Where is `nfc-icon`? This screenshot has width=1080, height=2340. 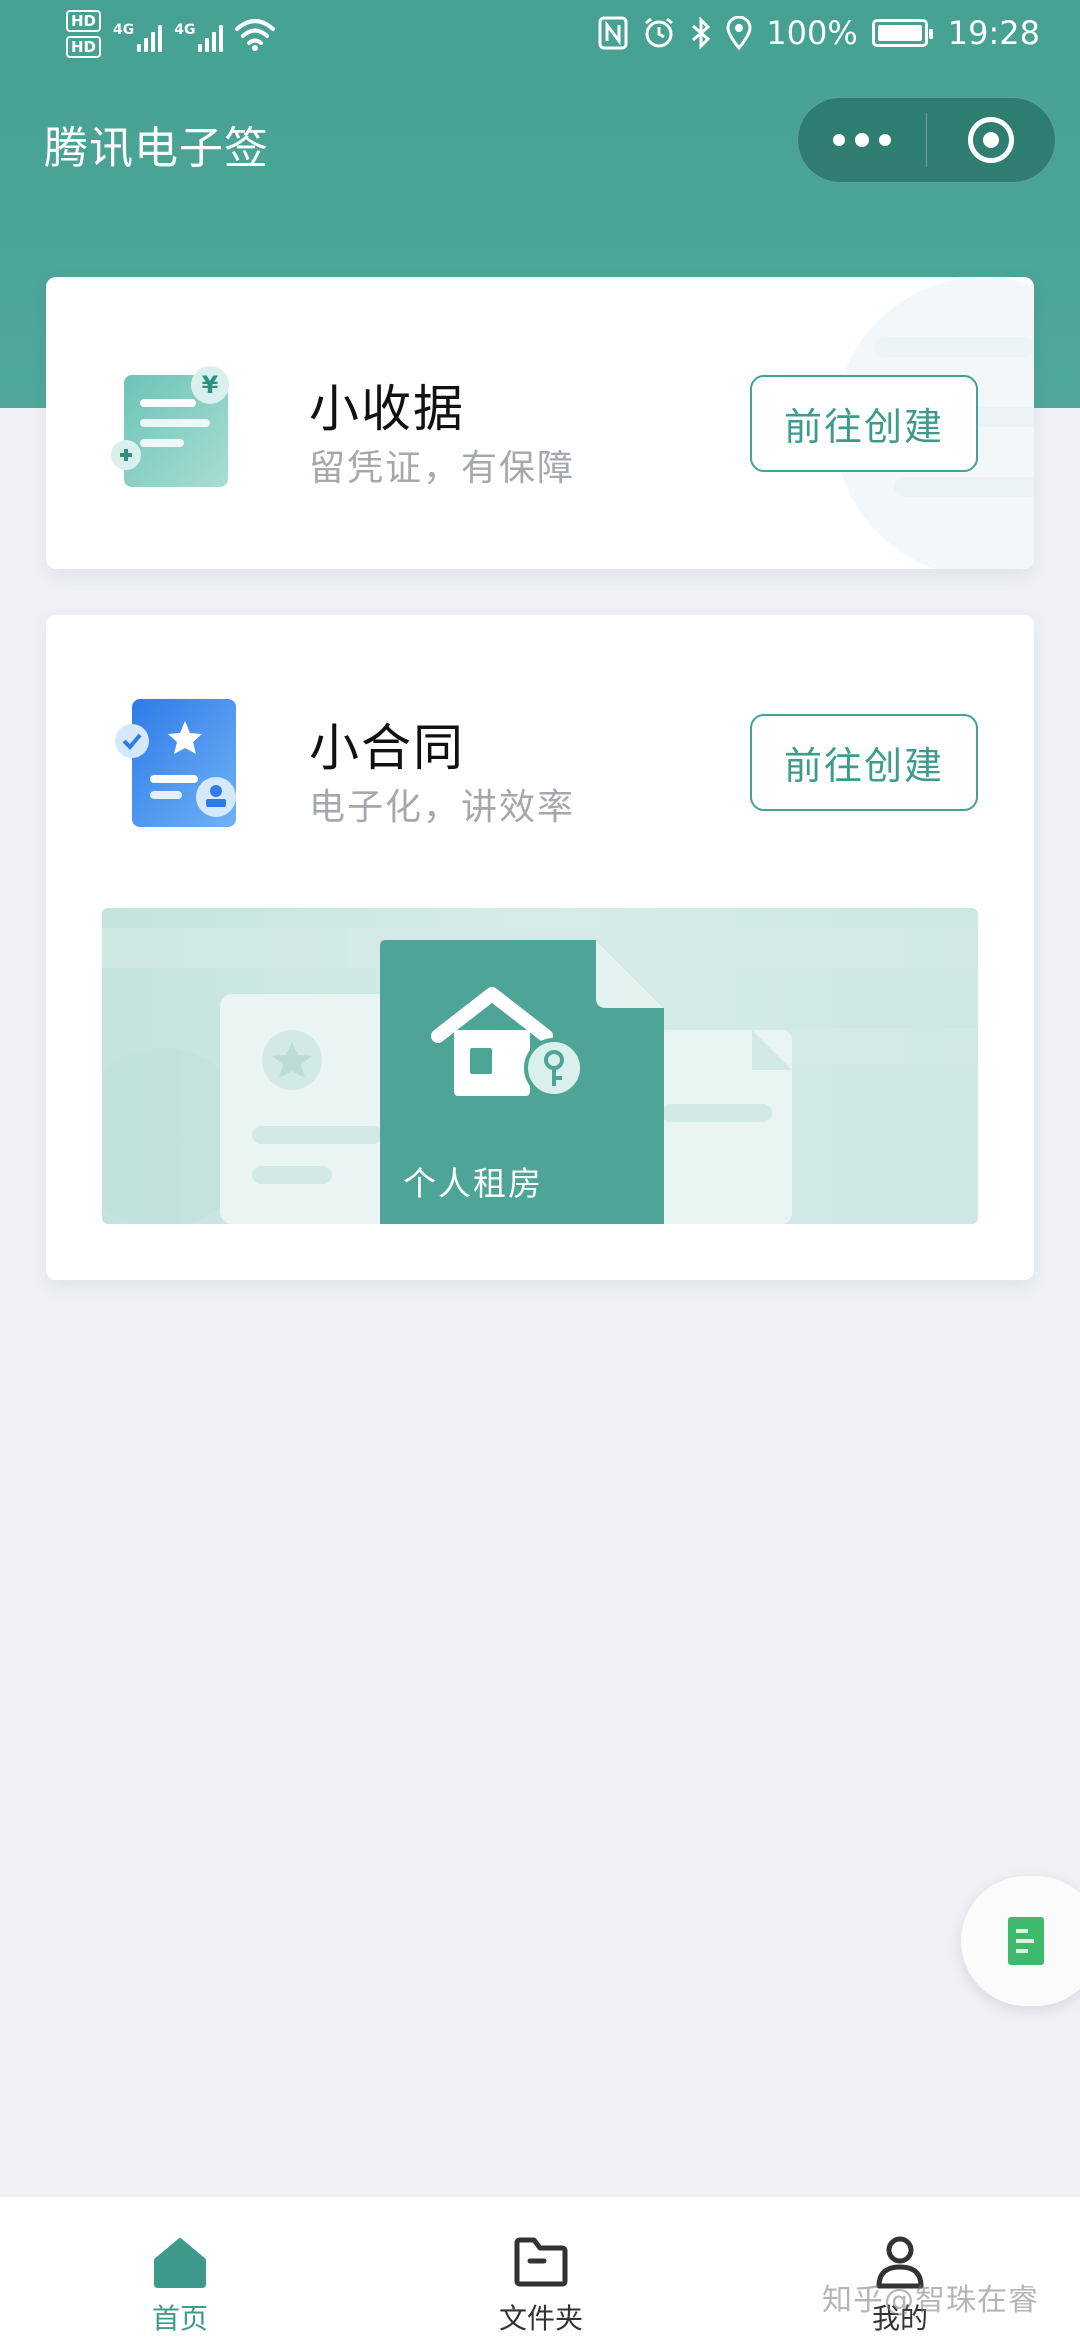 nfc-icon is located at coordinates (613, 33).